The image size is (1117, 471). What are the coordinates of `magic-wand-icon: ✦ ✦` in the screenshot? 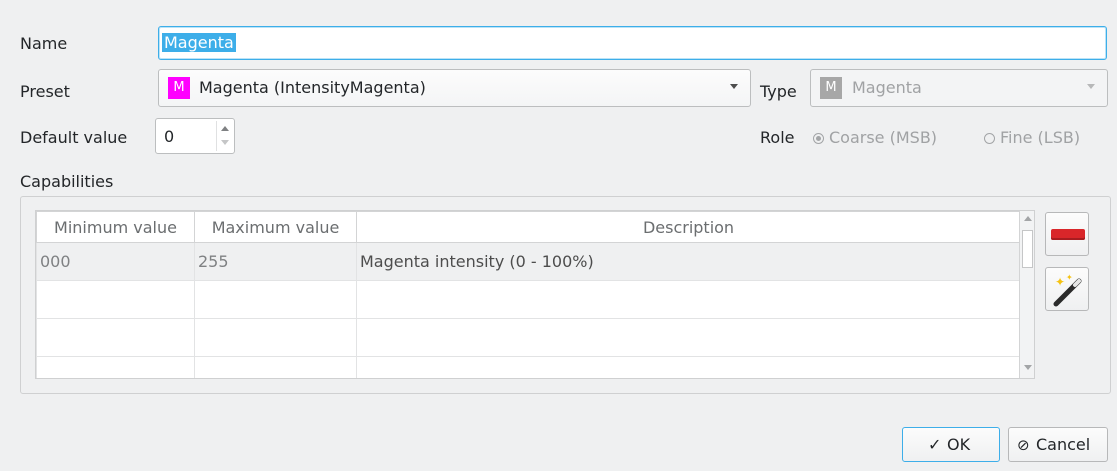 It's located at (1067, 290).